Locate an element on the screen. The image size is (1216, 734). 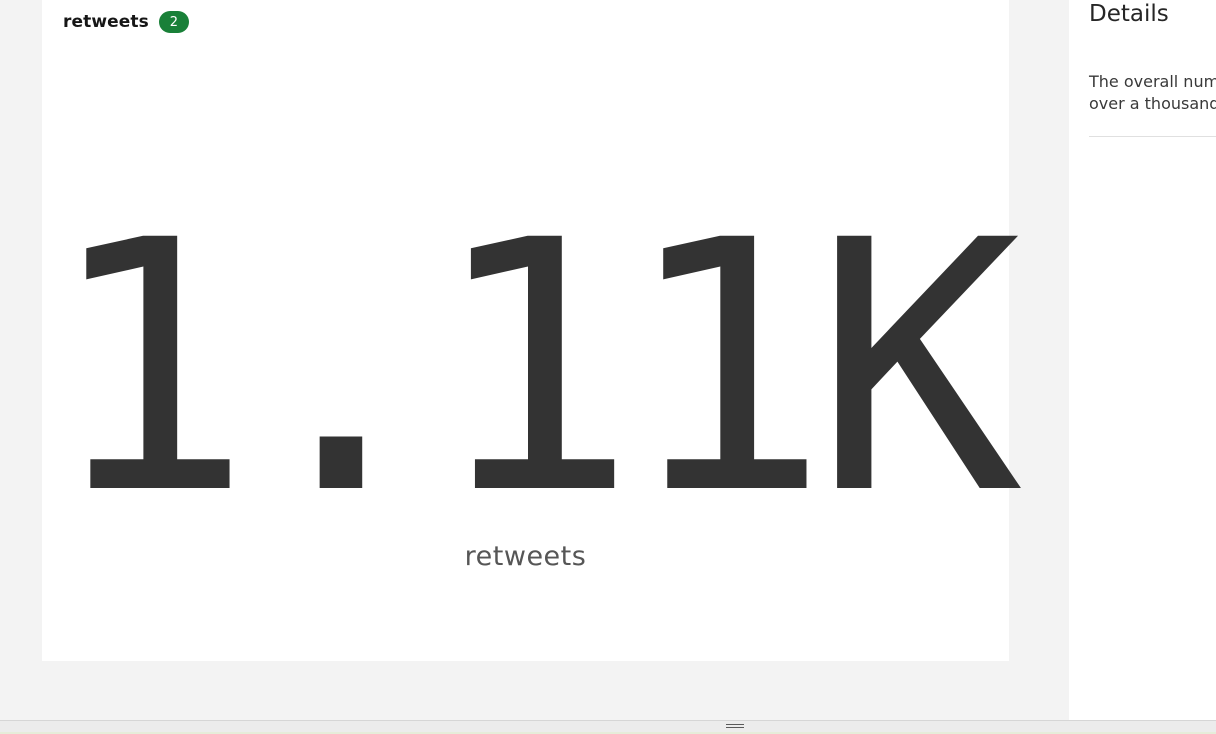
details-description-line: The overall num is located at coordinates (1152, 81).